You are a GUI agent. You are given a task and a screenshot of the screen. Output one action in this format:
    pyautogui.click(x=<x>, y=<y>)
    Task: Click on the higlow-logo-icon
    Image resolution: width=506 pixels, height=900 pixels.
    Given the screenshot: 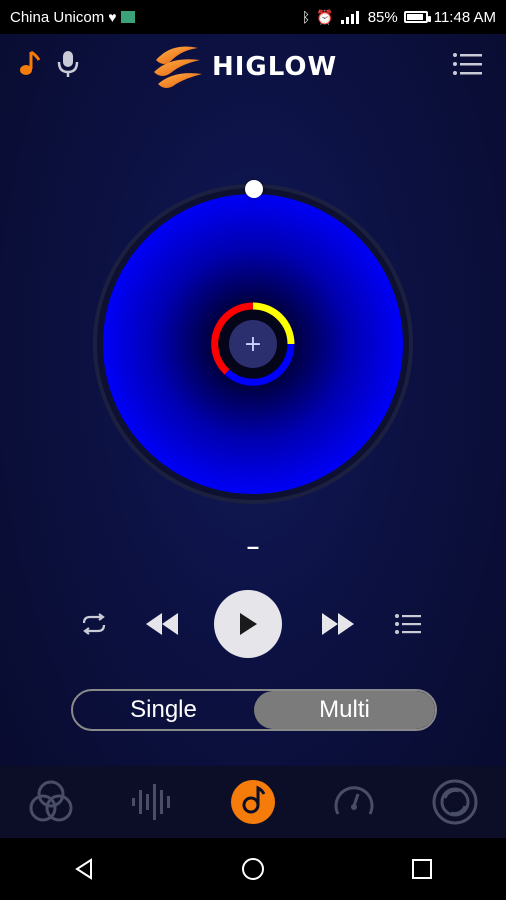 What is the action you would take?
    pyautogui.click(x=178, y=67)
    